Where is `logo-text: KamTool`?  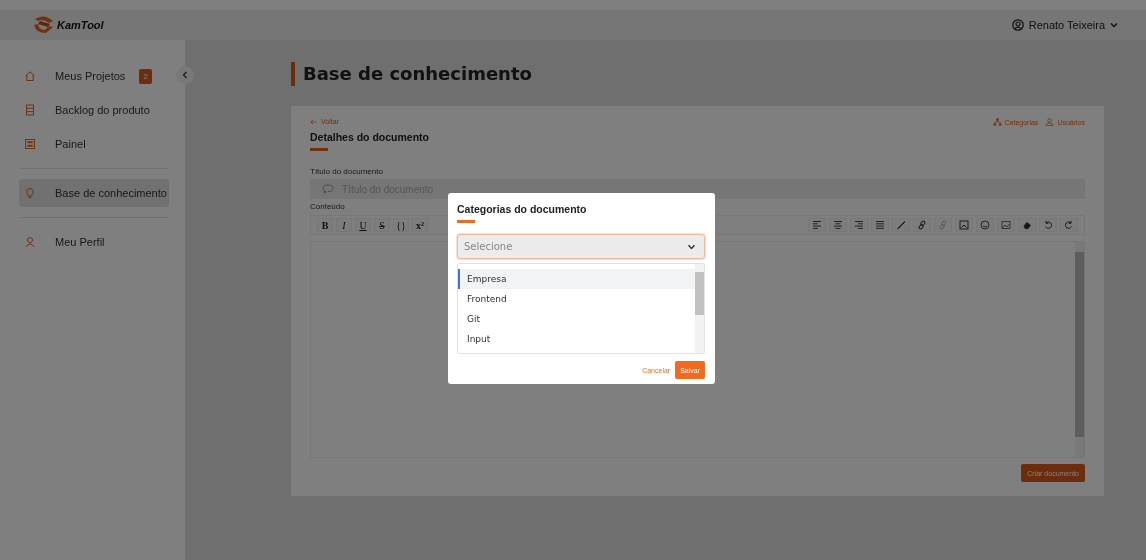 logo-text: KamTool is located at coordinates (80, 25).